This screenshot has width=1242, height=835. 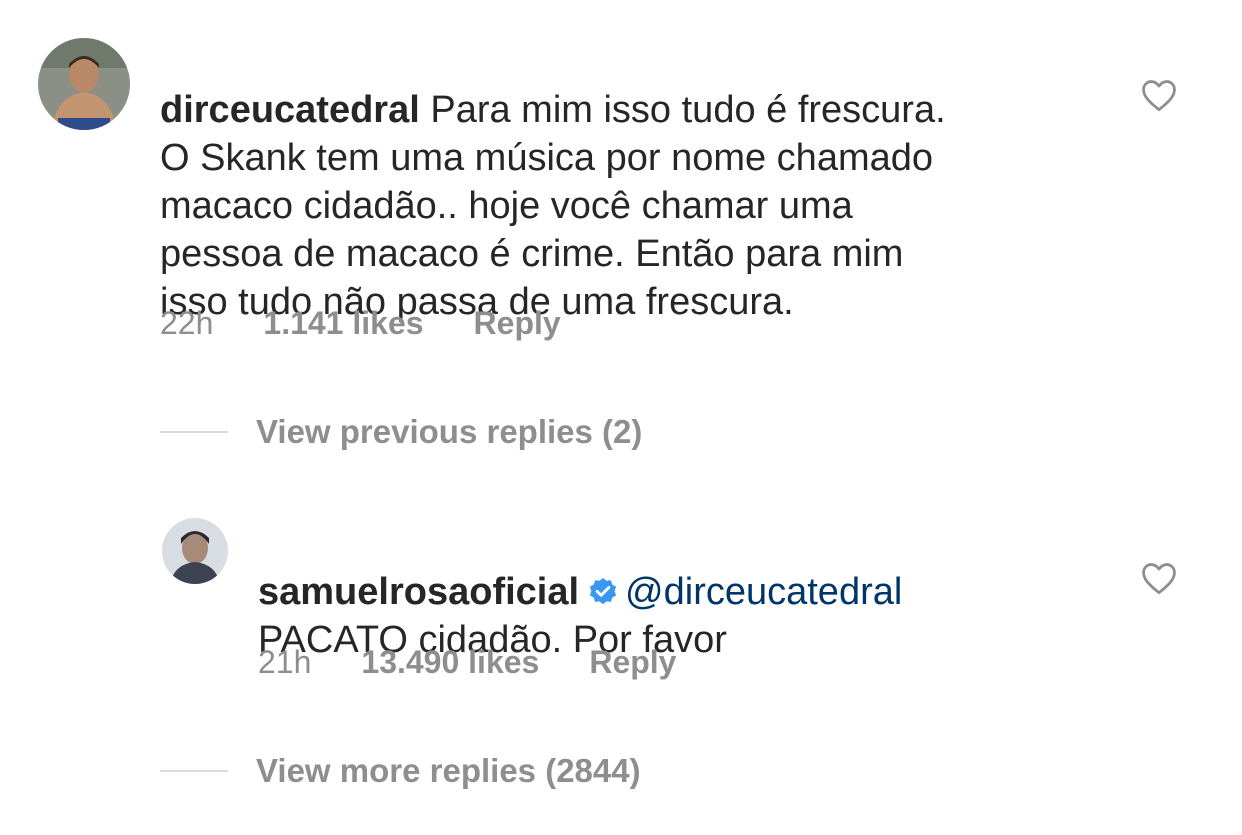 What do you see at coordinates (343, 323) in the screenshot?
I see `comment-likes: 1.141 likes` at bounding box center [343, 323].